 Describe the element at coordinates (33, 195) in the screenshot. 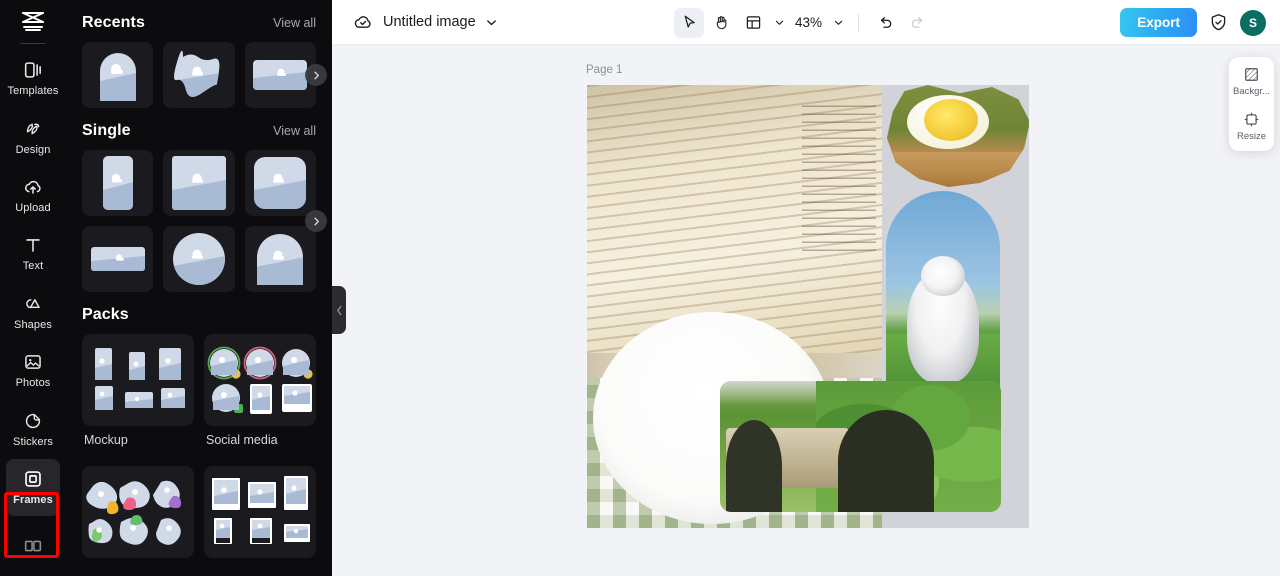

I see `sidebar-item-upload: Upload` at that location.